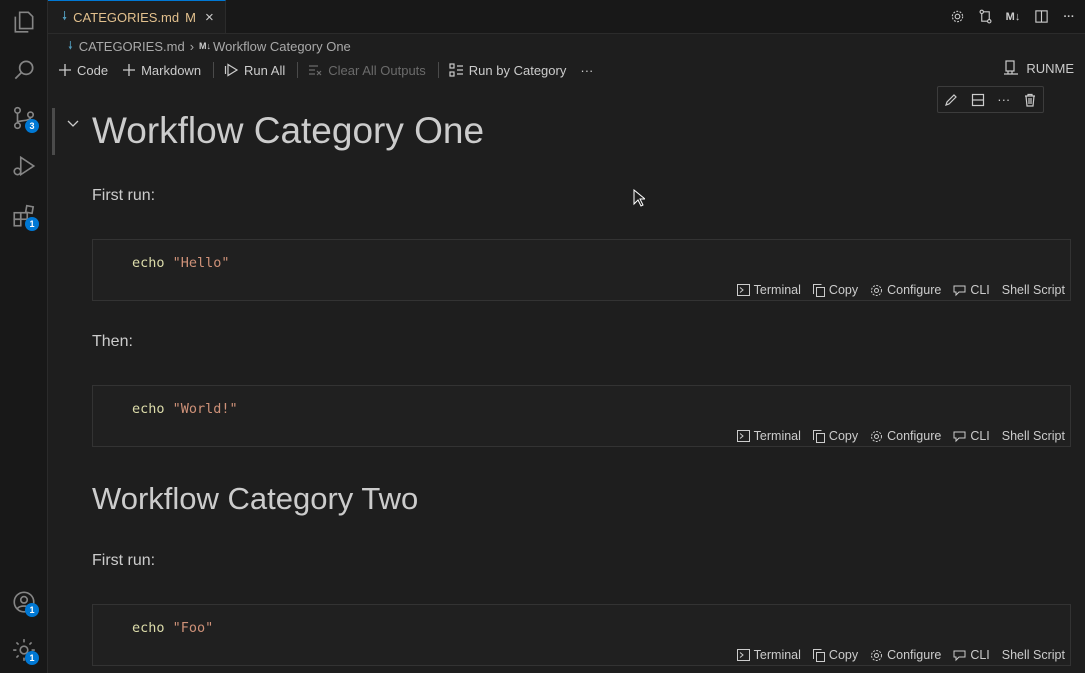  Describe the element at coordinates (315, 70) in the screenshot. I see `clear-all-icon` at that location.